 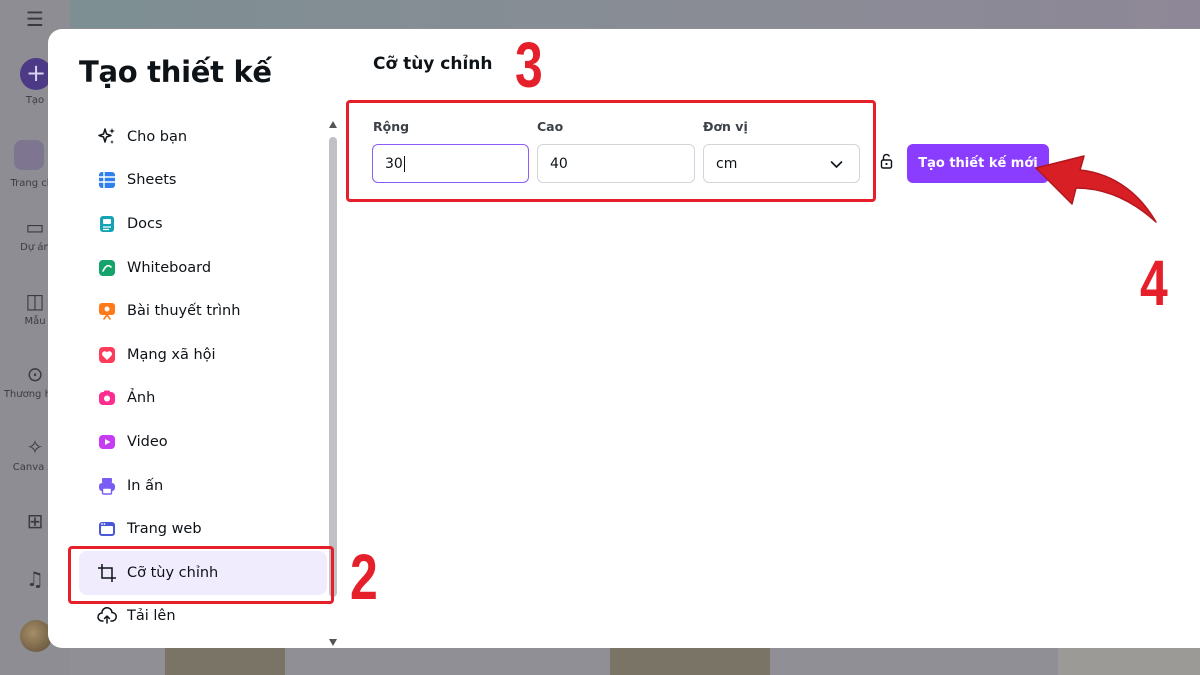 I want to click on nav-label: Sheets, so click(x=152, y=180).